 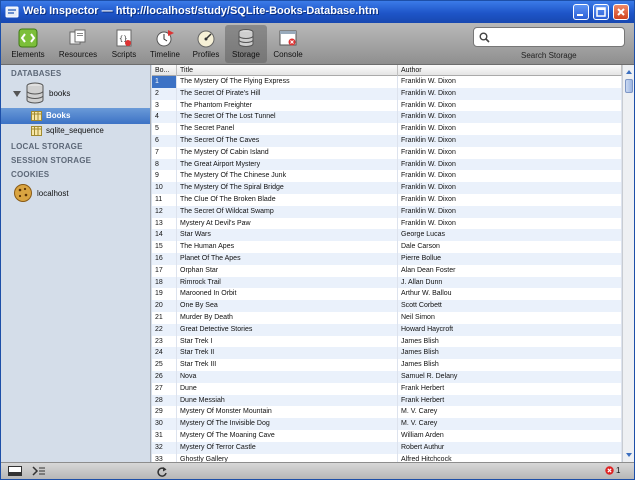 What do you see at coordinates (165, 44) in the screenshot?
I see `tab-timeline: Timeline` at bounding box center [165, 44].